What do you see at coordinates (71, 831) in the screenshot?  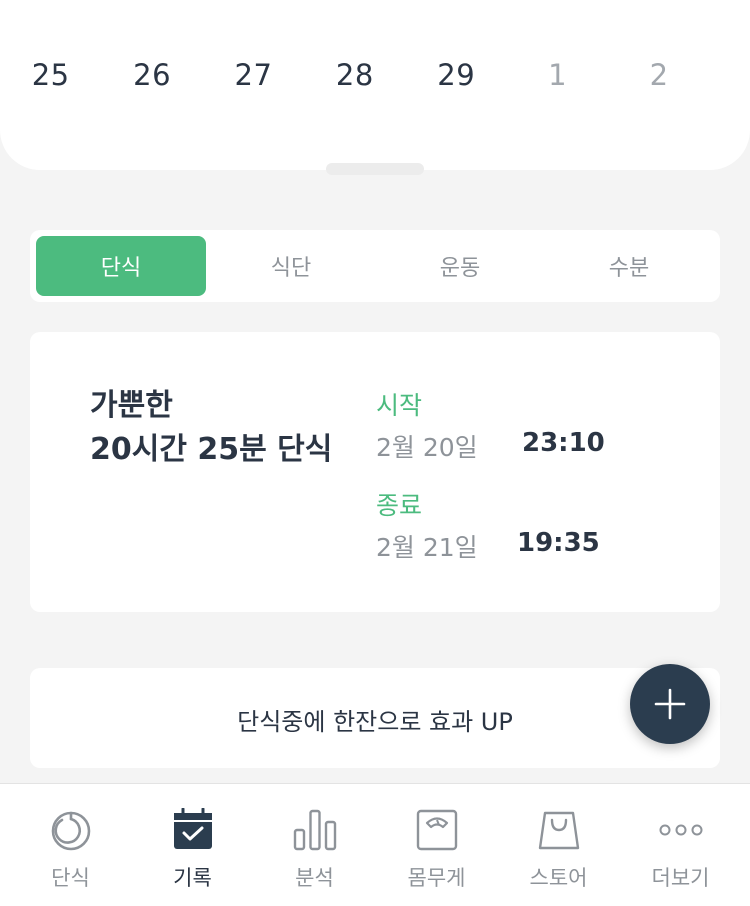 I see `timer-icon` at bounding box center [71, 831].